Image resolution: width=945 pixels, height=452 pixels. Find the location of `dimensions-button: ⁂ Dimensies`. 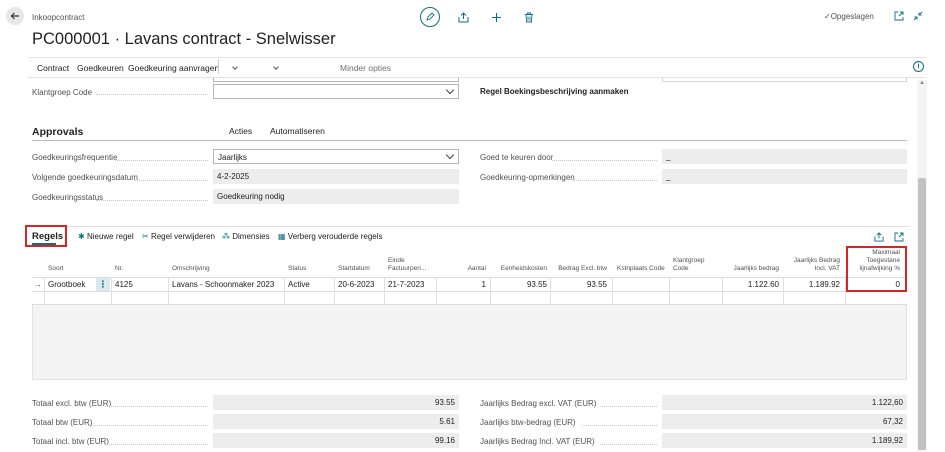

dimensions-button: ⁂ Dimensies is located at coordinates (246, 236).